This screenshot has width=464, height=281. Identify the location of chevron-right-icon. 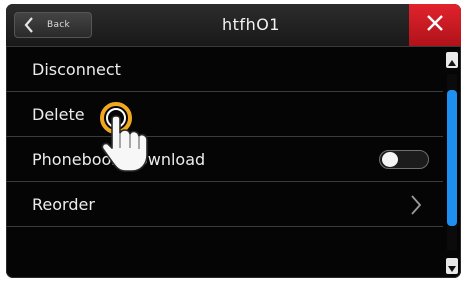
(416, 207).